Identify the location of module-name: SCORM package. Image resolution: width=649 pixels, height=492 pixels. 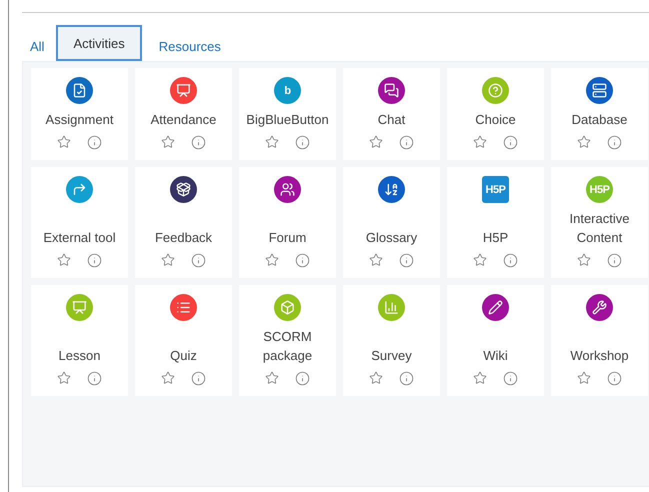
(288, 346).